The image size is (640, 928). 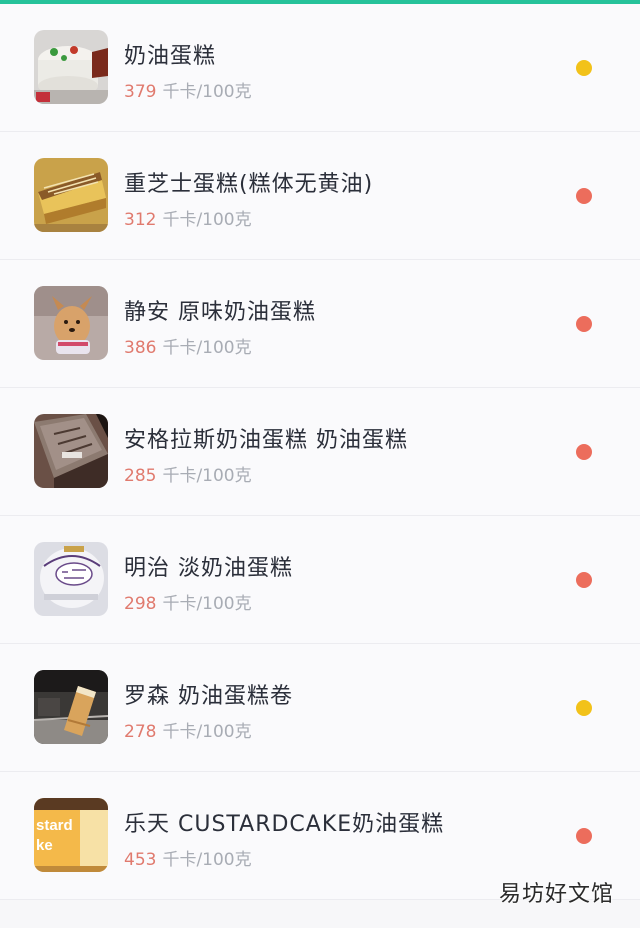 What do you see at coordinates (54, 825) in the screenshot?
I see `svg-text: stard` at bounding box center [54, 825].